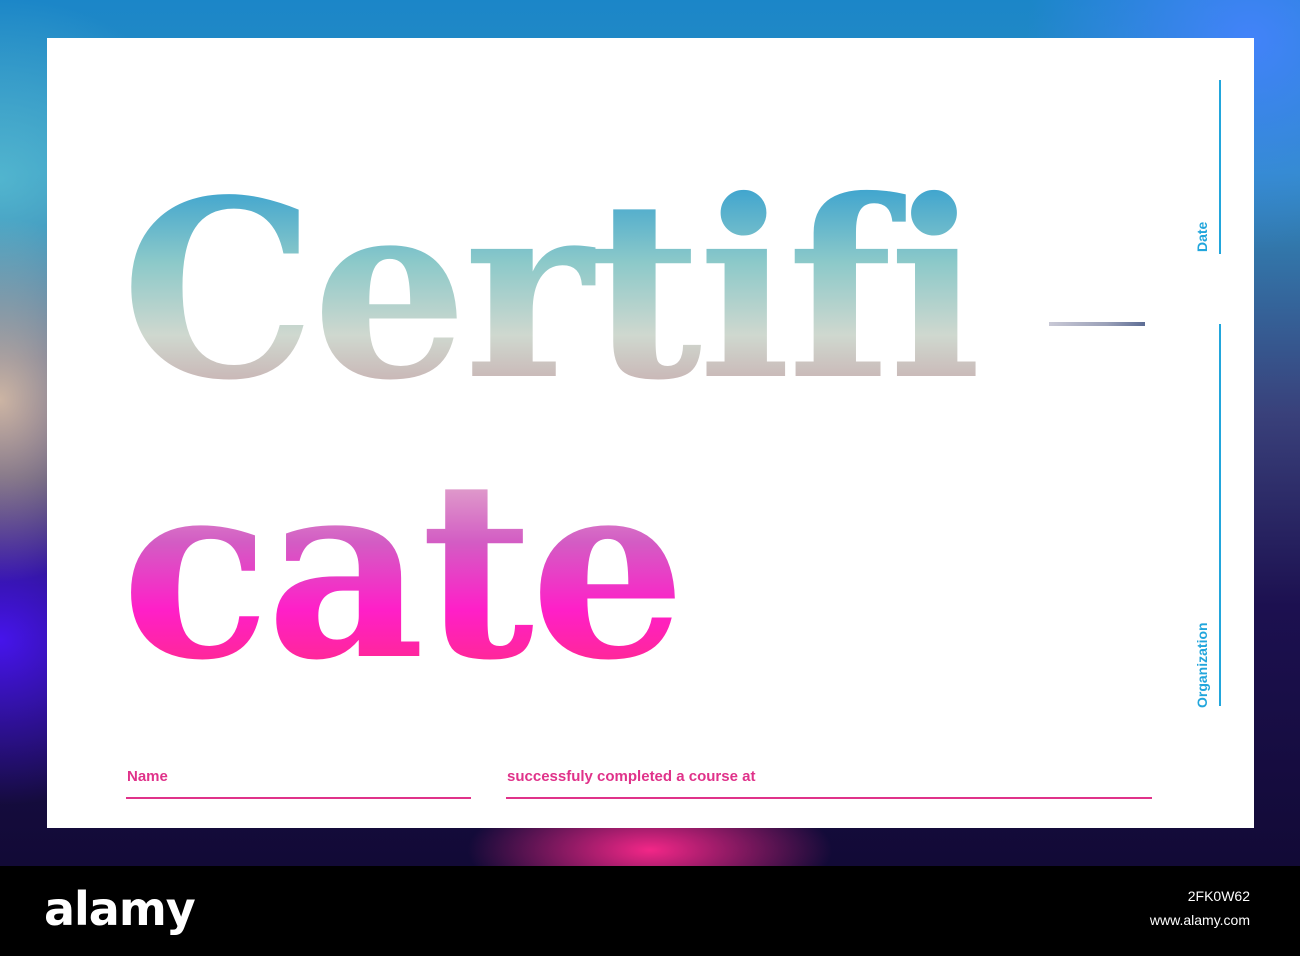  I want to click on course-label: successfuly completed a course at, so click(631, 776).